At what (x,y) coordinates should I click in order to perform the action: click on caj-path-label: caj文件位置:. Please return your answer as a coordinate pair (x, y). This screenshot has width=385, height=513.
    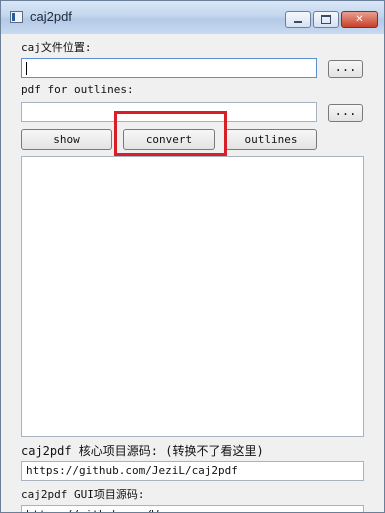
    Looking at the image, I should click on (56, 47).